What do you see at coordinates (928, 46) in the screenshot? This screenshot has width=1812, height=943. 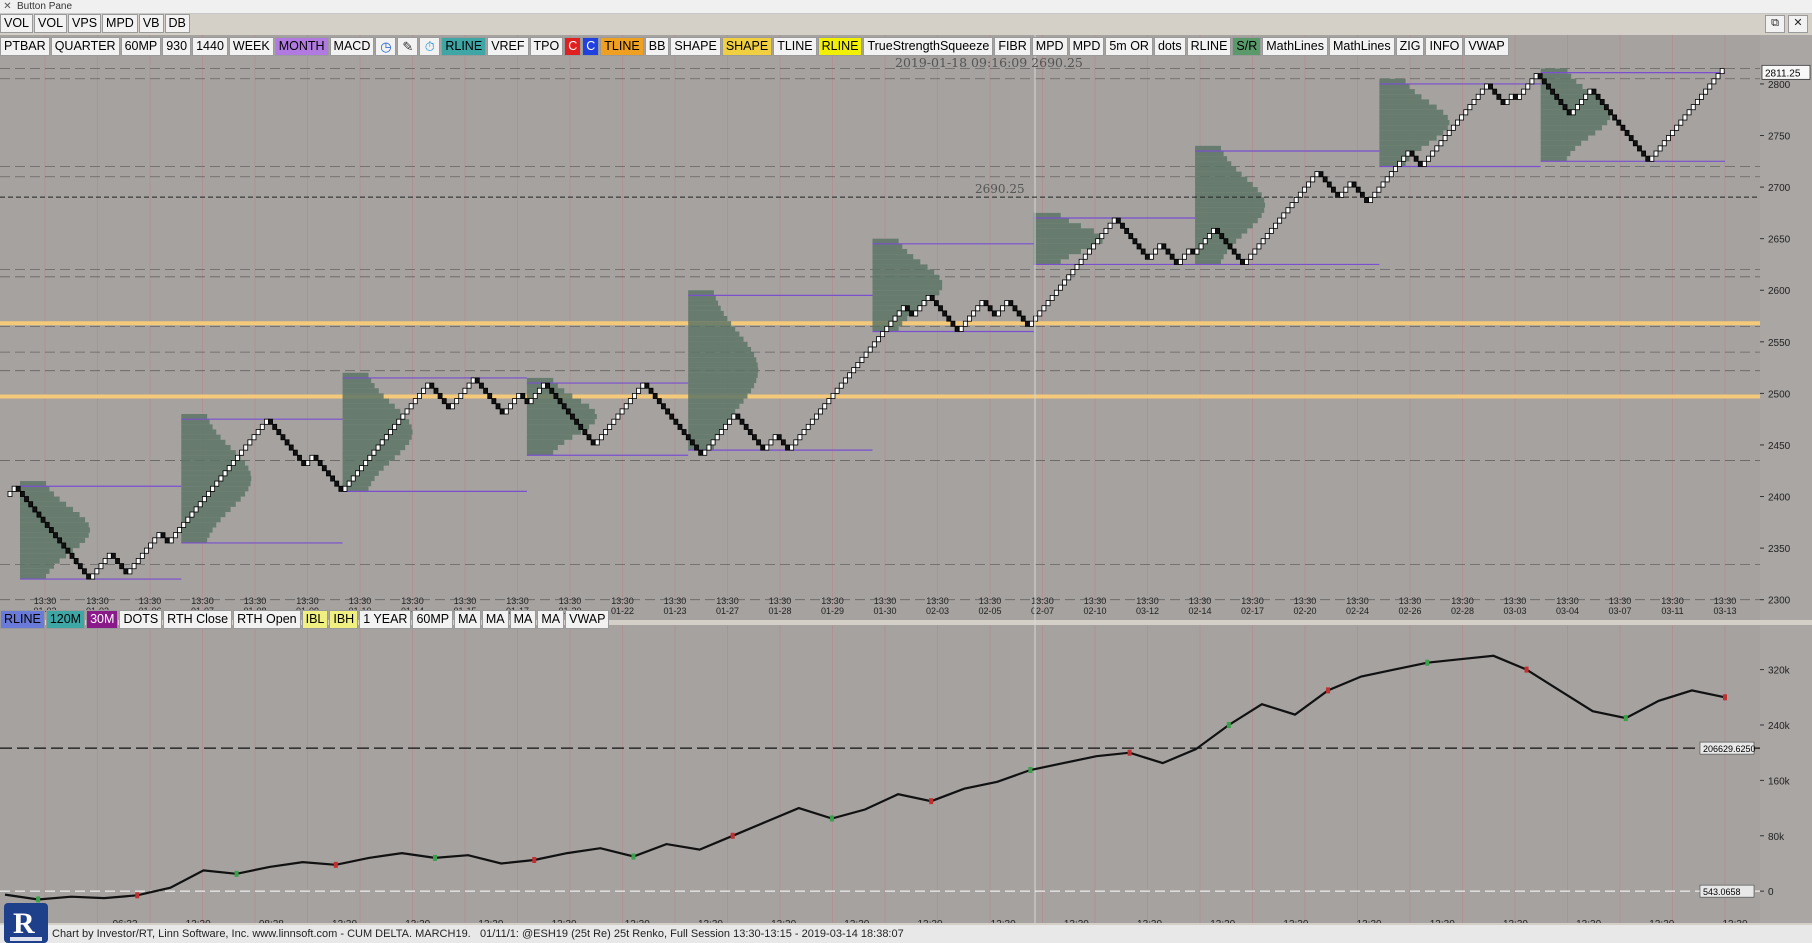 I see `toolbar2-button-truestrengthsqueeze: TrueStrengthSqueeze` at bounding box center [928, 46].